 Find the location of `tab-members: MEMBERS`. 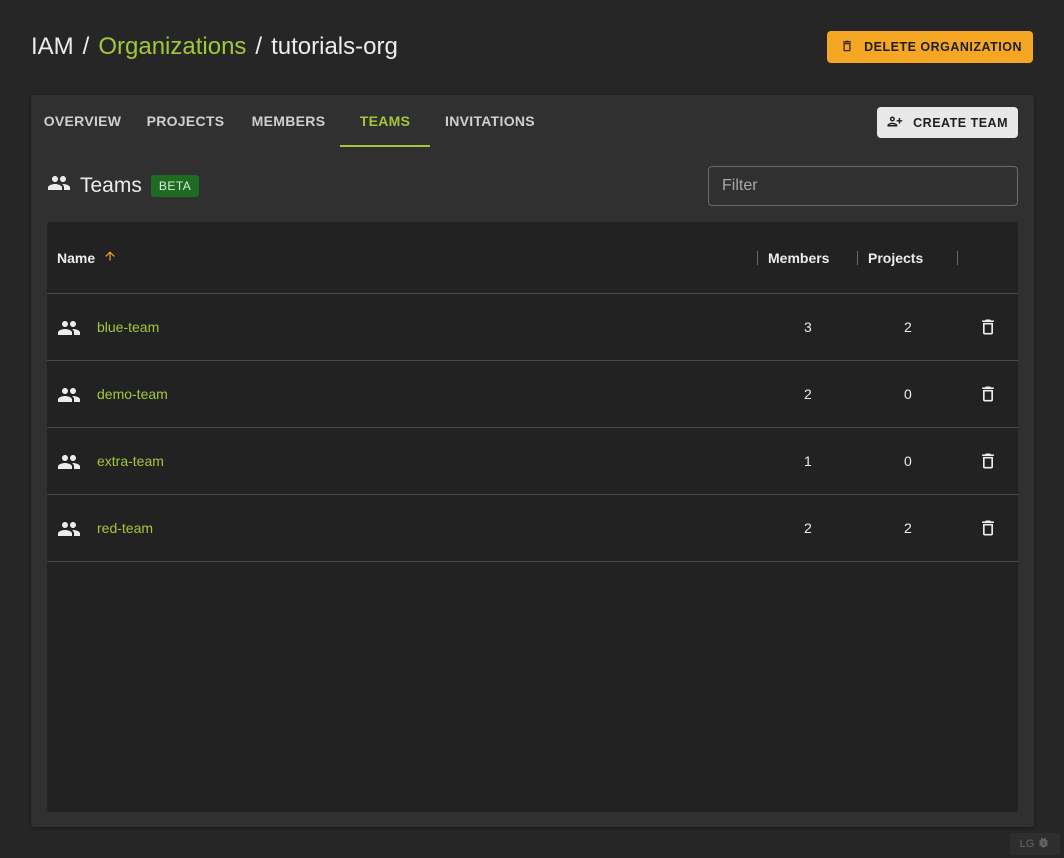

tab-members: MEMBERS is located at coordinates (288, 121).